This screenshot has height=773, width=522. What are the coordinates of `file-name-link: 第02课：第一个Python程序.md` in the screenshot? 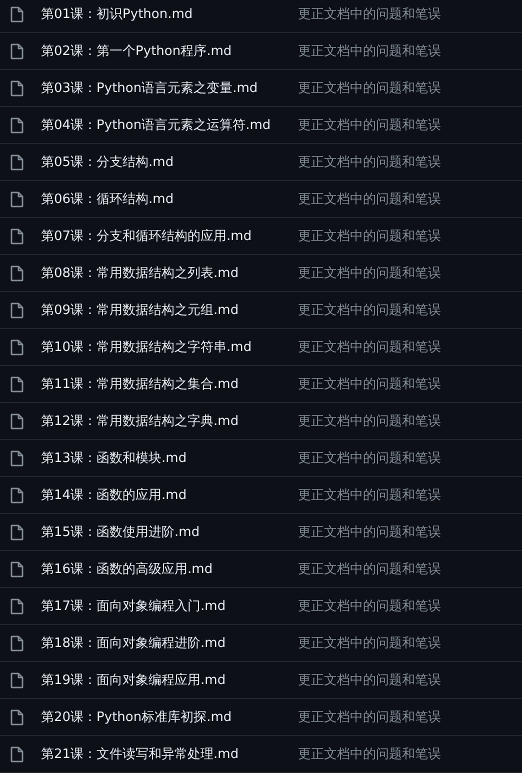 It's located at (169, 51).